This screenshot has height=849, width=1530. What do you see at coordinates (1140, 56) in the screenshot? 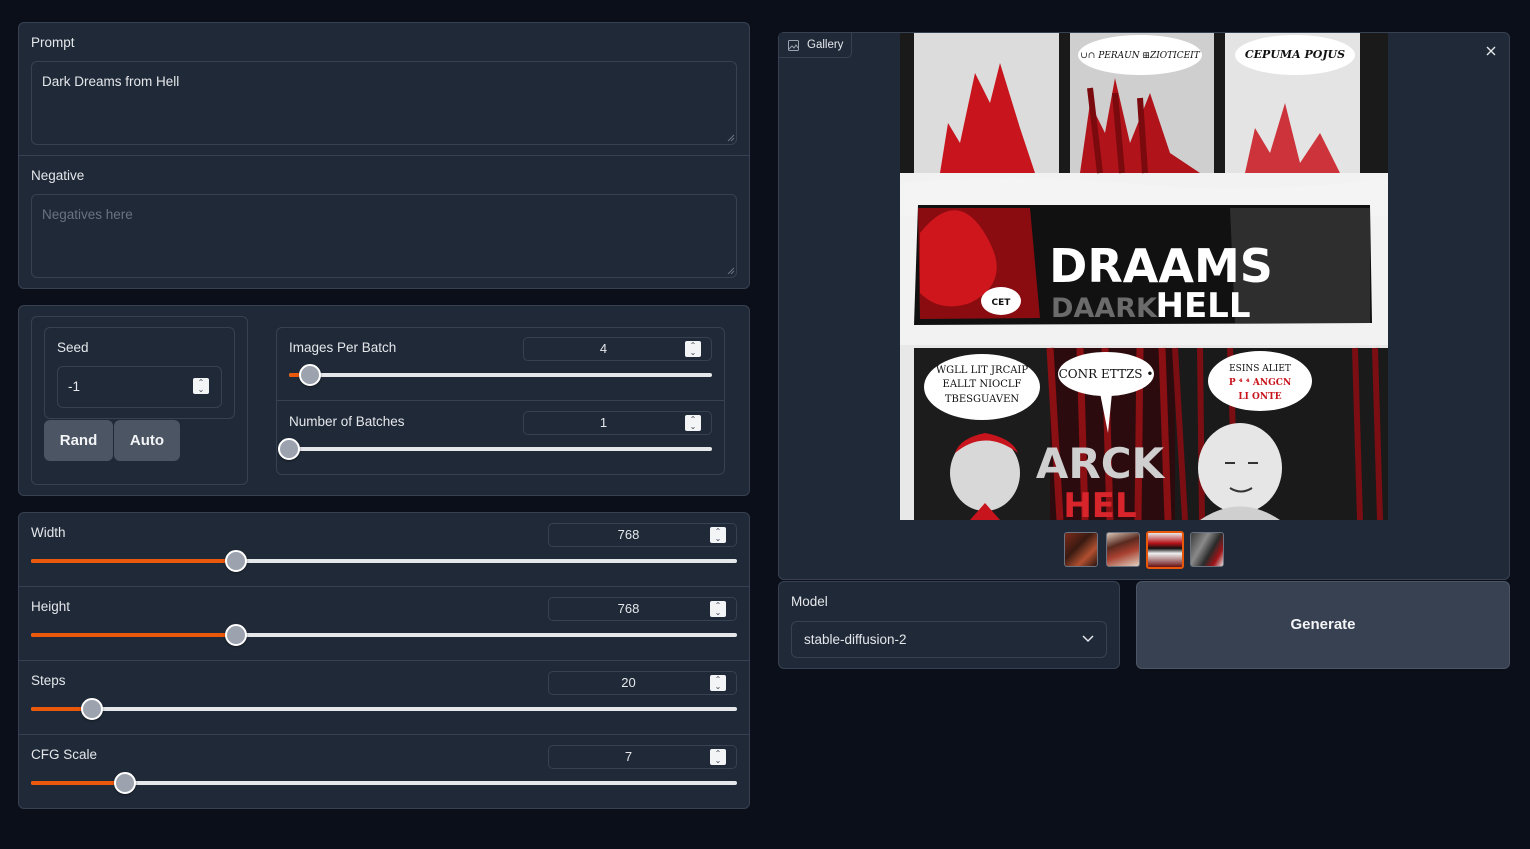
I see `comic-text: ∪∩ PERAUN ⊞ZIOTICEIT` at bounding box center [1140, 56].